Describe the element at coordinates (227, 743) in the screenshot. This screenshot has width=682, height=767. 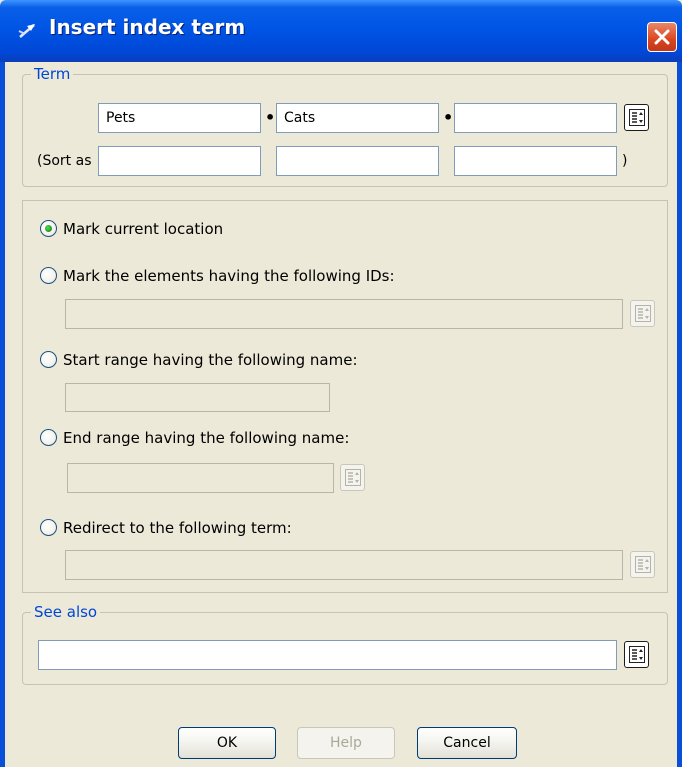
I see `ok-button: OK` at that location.